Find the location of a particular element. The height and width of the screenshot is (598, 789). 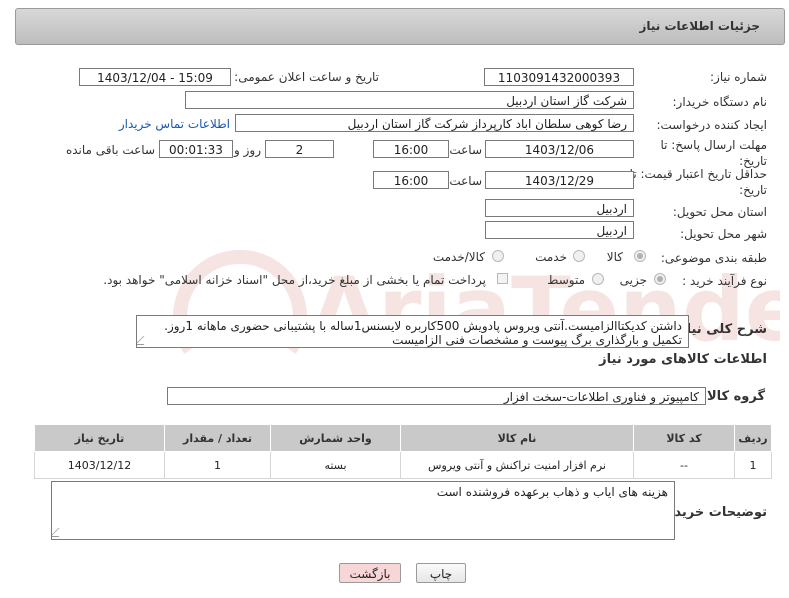

treasury-payment-checkbox is located at coordinates (502, 278).